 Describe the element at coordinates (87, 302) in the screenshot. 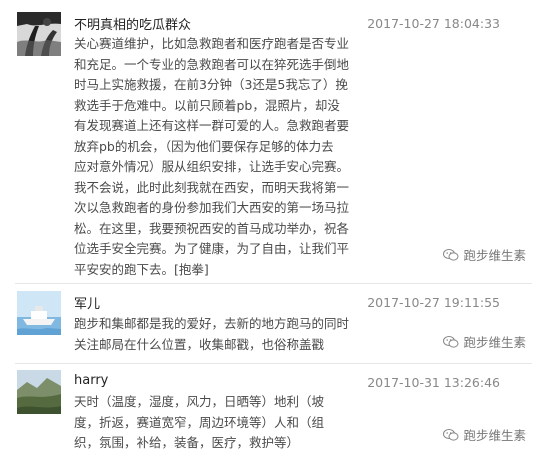

I see `comment-author: 军儿` at that location.